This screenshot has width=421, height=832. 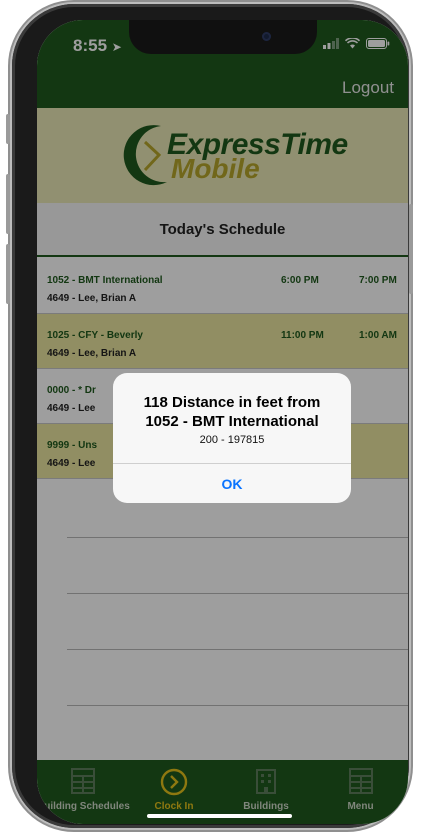 What do you see at coordinates (8, 204) in the screenshot?
I see `volume-up-button` at bounding box center [8, 204].